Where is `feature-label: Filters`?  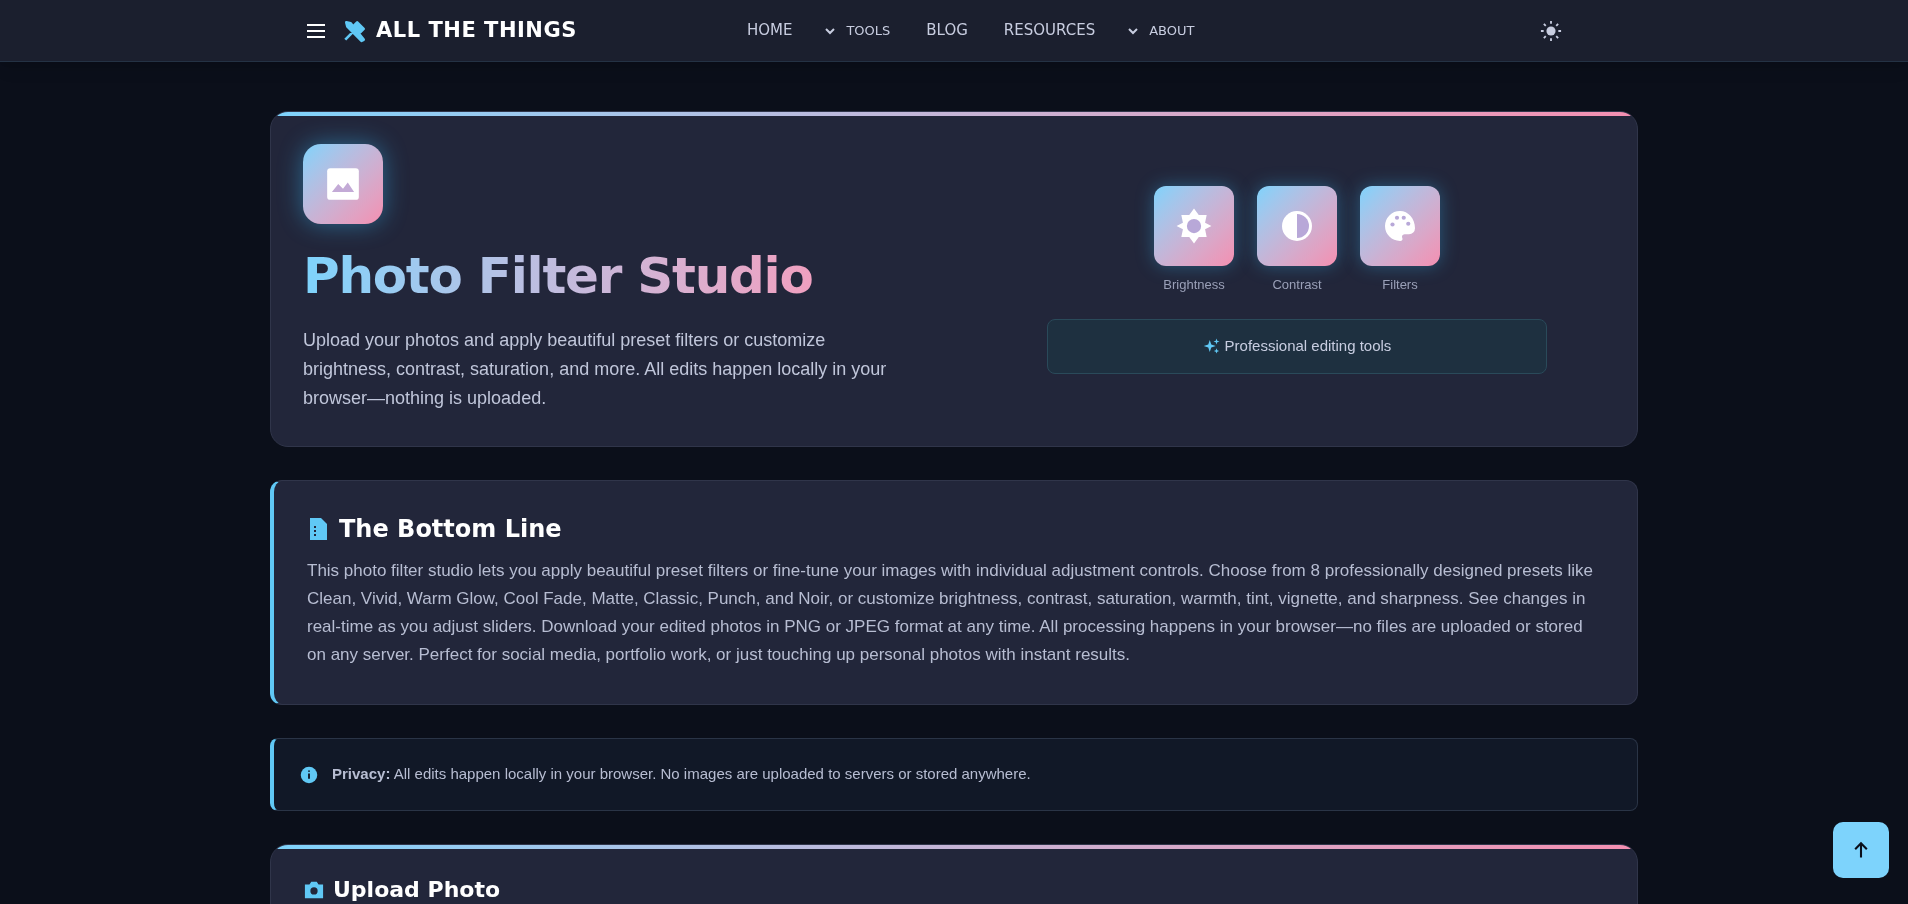 feature-label: Filters is located at coordinates (1400, 285).